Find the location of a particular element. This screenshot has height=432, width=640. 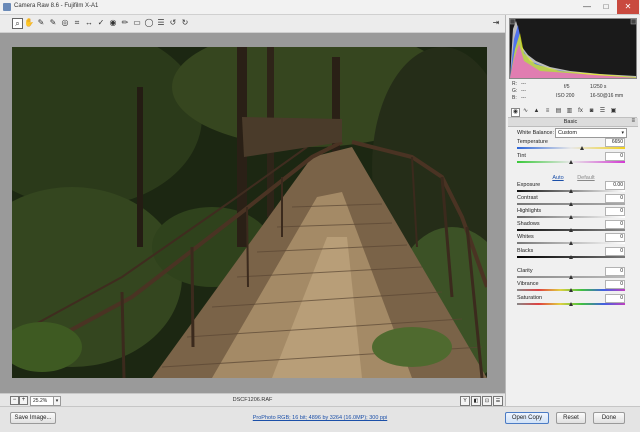

whites-slider-row: Whites 0 is located at coordinates (571, 240).